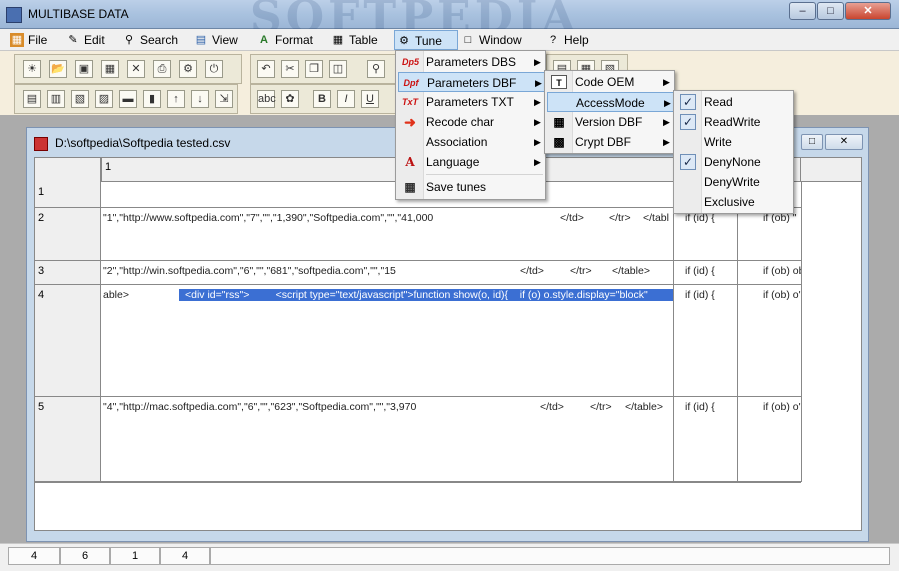 This screenshot has width=899, height=571. What do you see at coordinates (159, 40) in the screenshot?
I see `menu-search-label: Search` at bounding box center [159, 40].